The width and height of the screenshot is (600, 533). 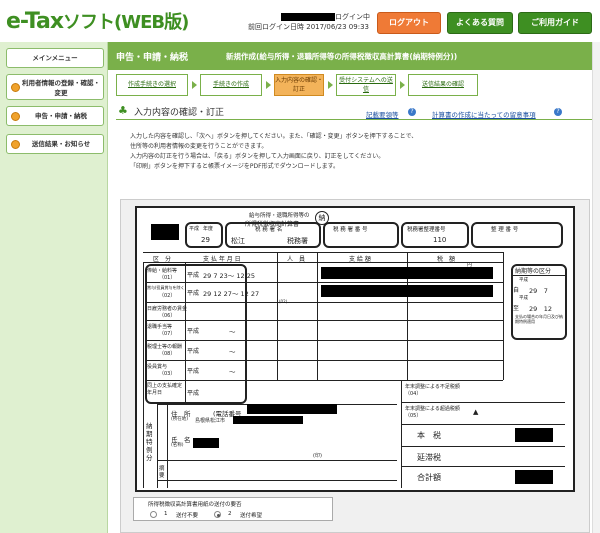 I want to click on opt2-label: 送付希望, so click(x=251, y=516).